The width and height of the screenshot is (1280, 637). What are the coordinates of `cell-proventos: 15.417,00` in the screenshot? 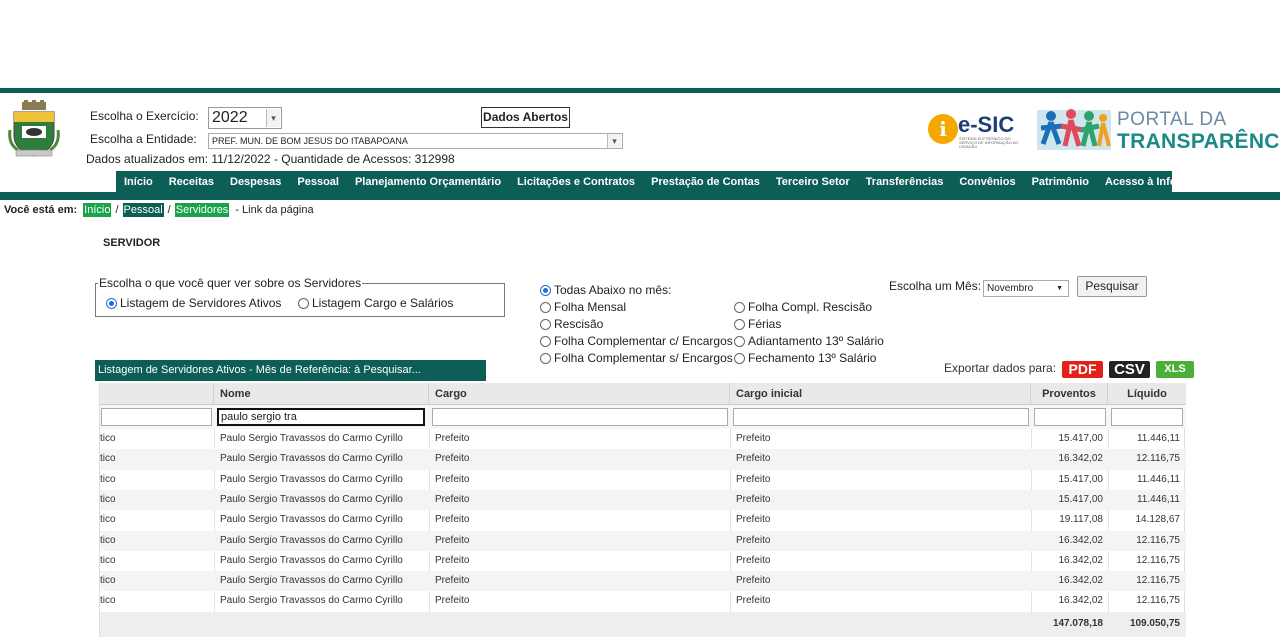 It's located at (1081, 438).